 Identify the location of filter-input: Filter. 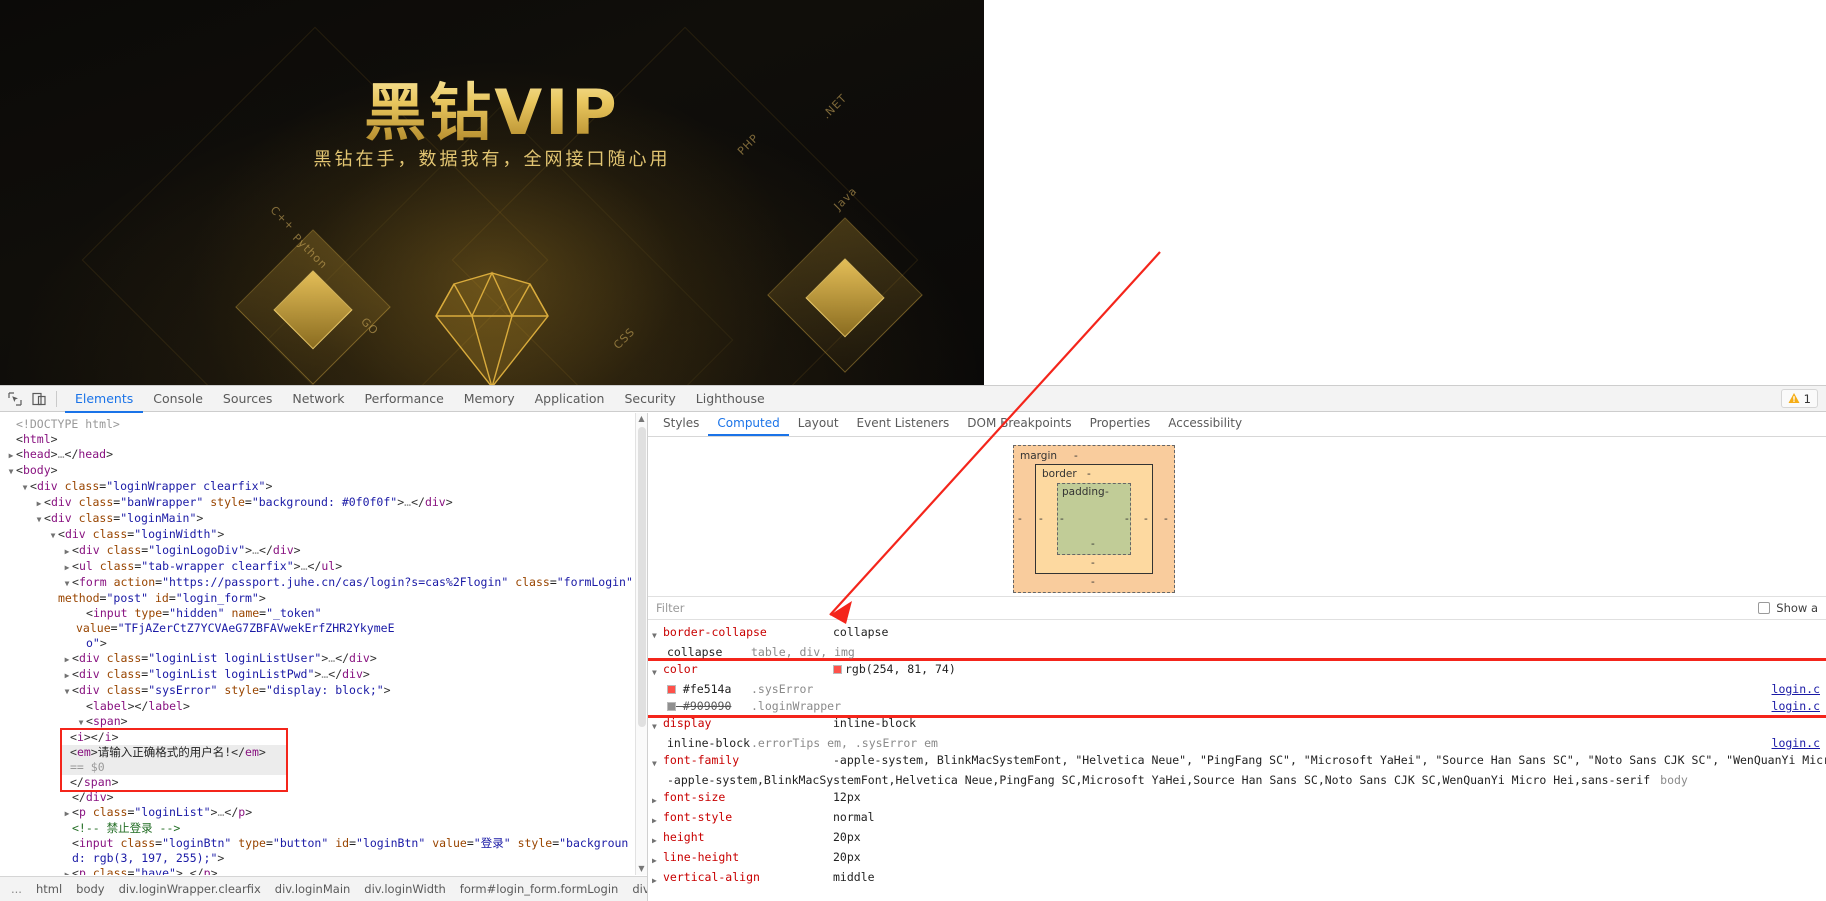
(1207, 608).